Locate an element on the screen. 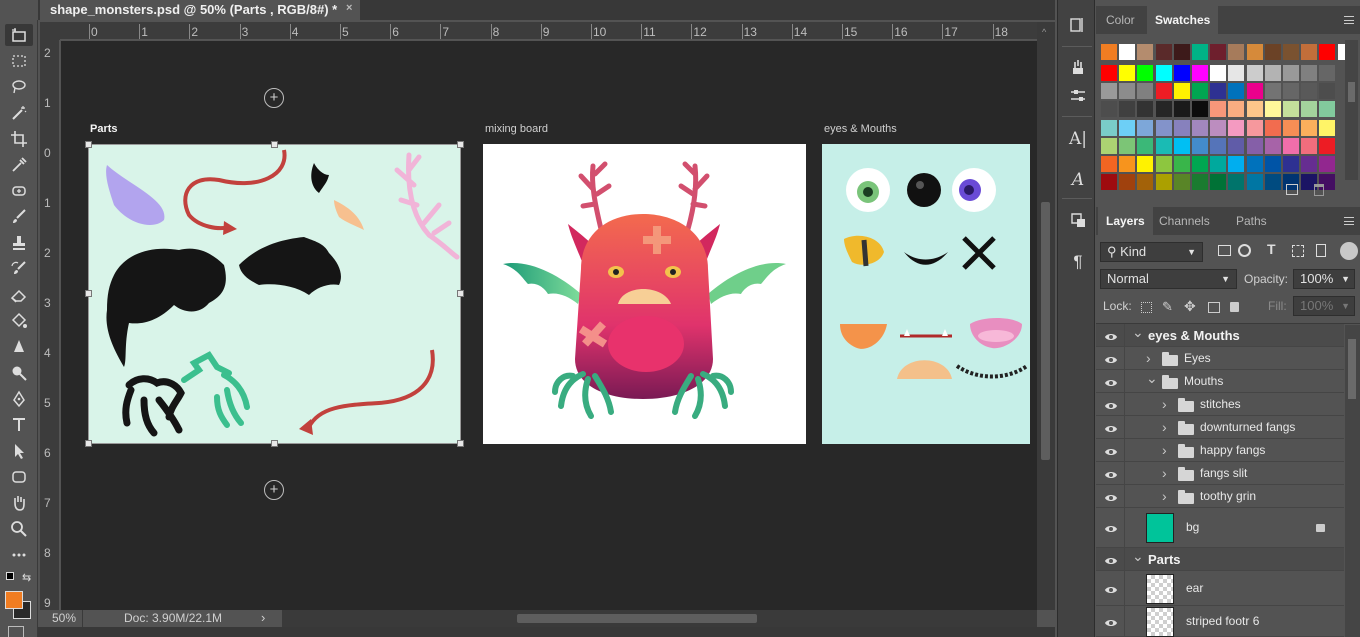  scroll-up-icon: ^ is located at coordinates (1044, 32).